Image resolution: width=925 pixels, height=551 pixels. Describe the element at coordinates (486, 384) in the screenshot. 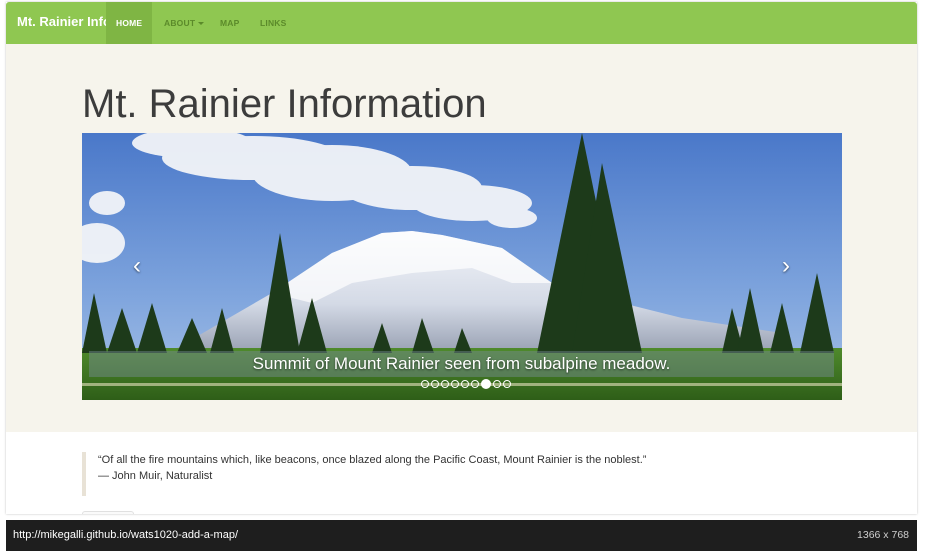

I see `carousel-indicator-active` at that location.